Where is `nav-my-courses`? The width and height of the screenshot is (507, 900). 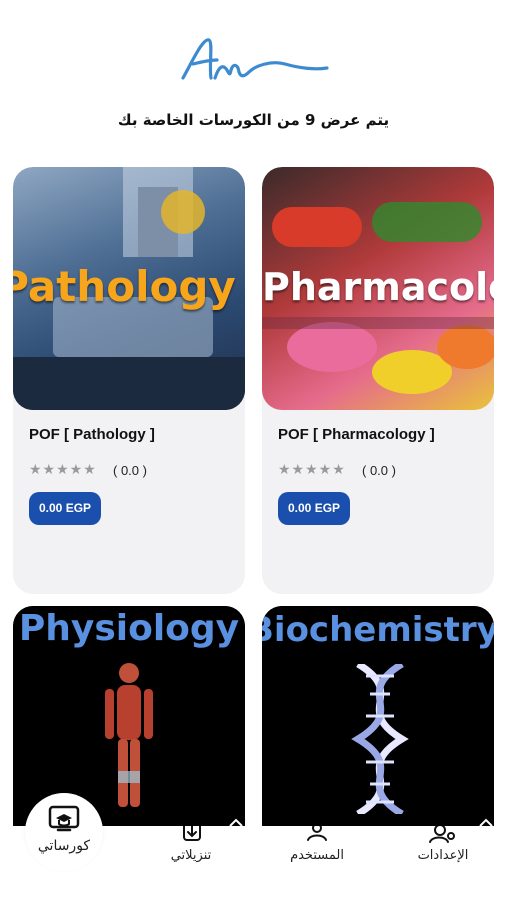 nav-my-courses is located at coordinates (64, 832).